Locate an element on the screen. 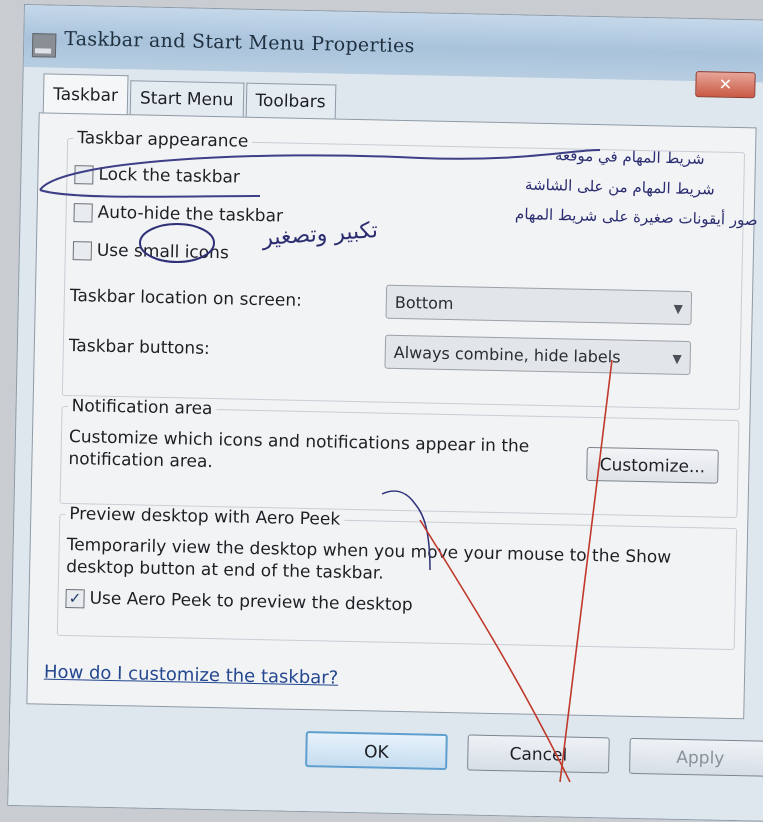 The image size is (763, 822). cancel-button: Cancel is located at coordinates (538, 754).